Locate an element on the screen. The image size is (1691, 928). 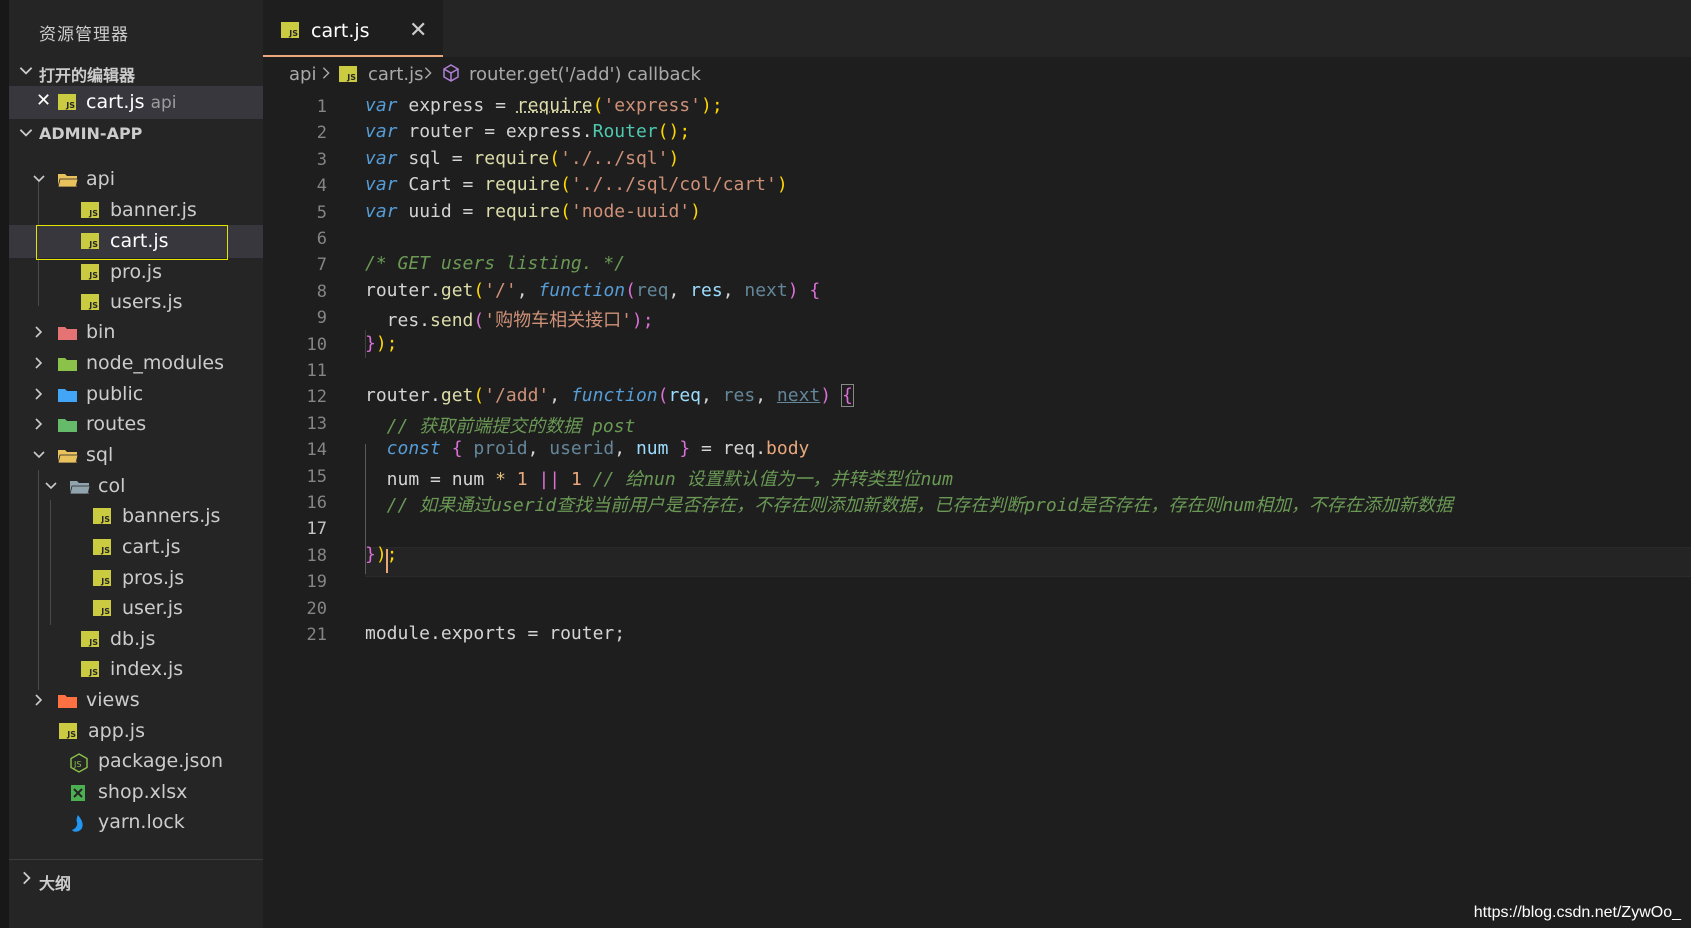
code-line: var router = express.Router(); is located at coordinates (528, 132).